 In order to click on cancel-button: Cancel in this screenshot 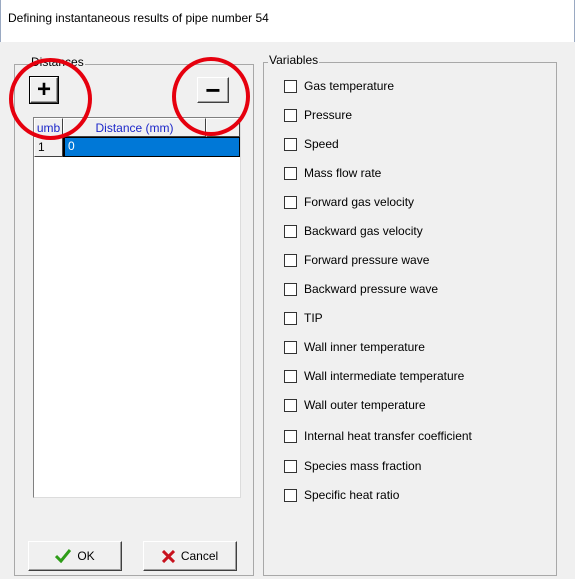, I will do `click(190, 556)`.